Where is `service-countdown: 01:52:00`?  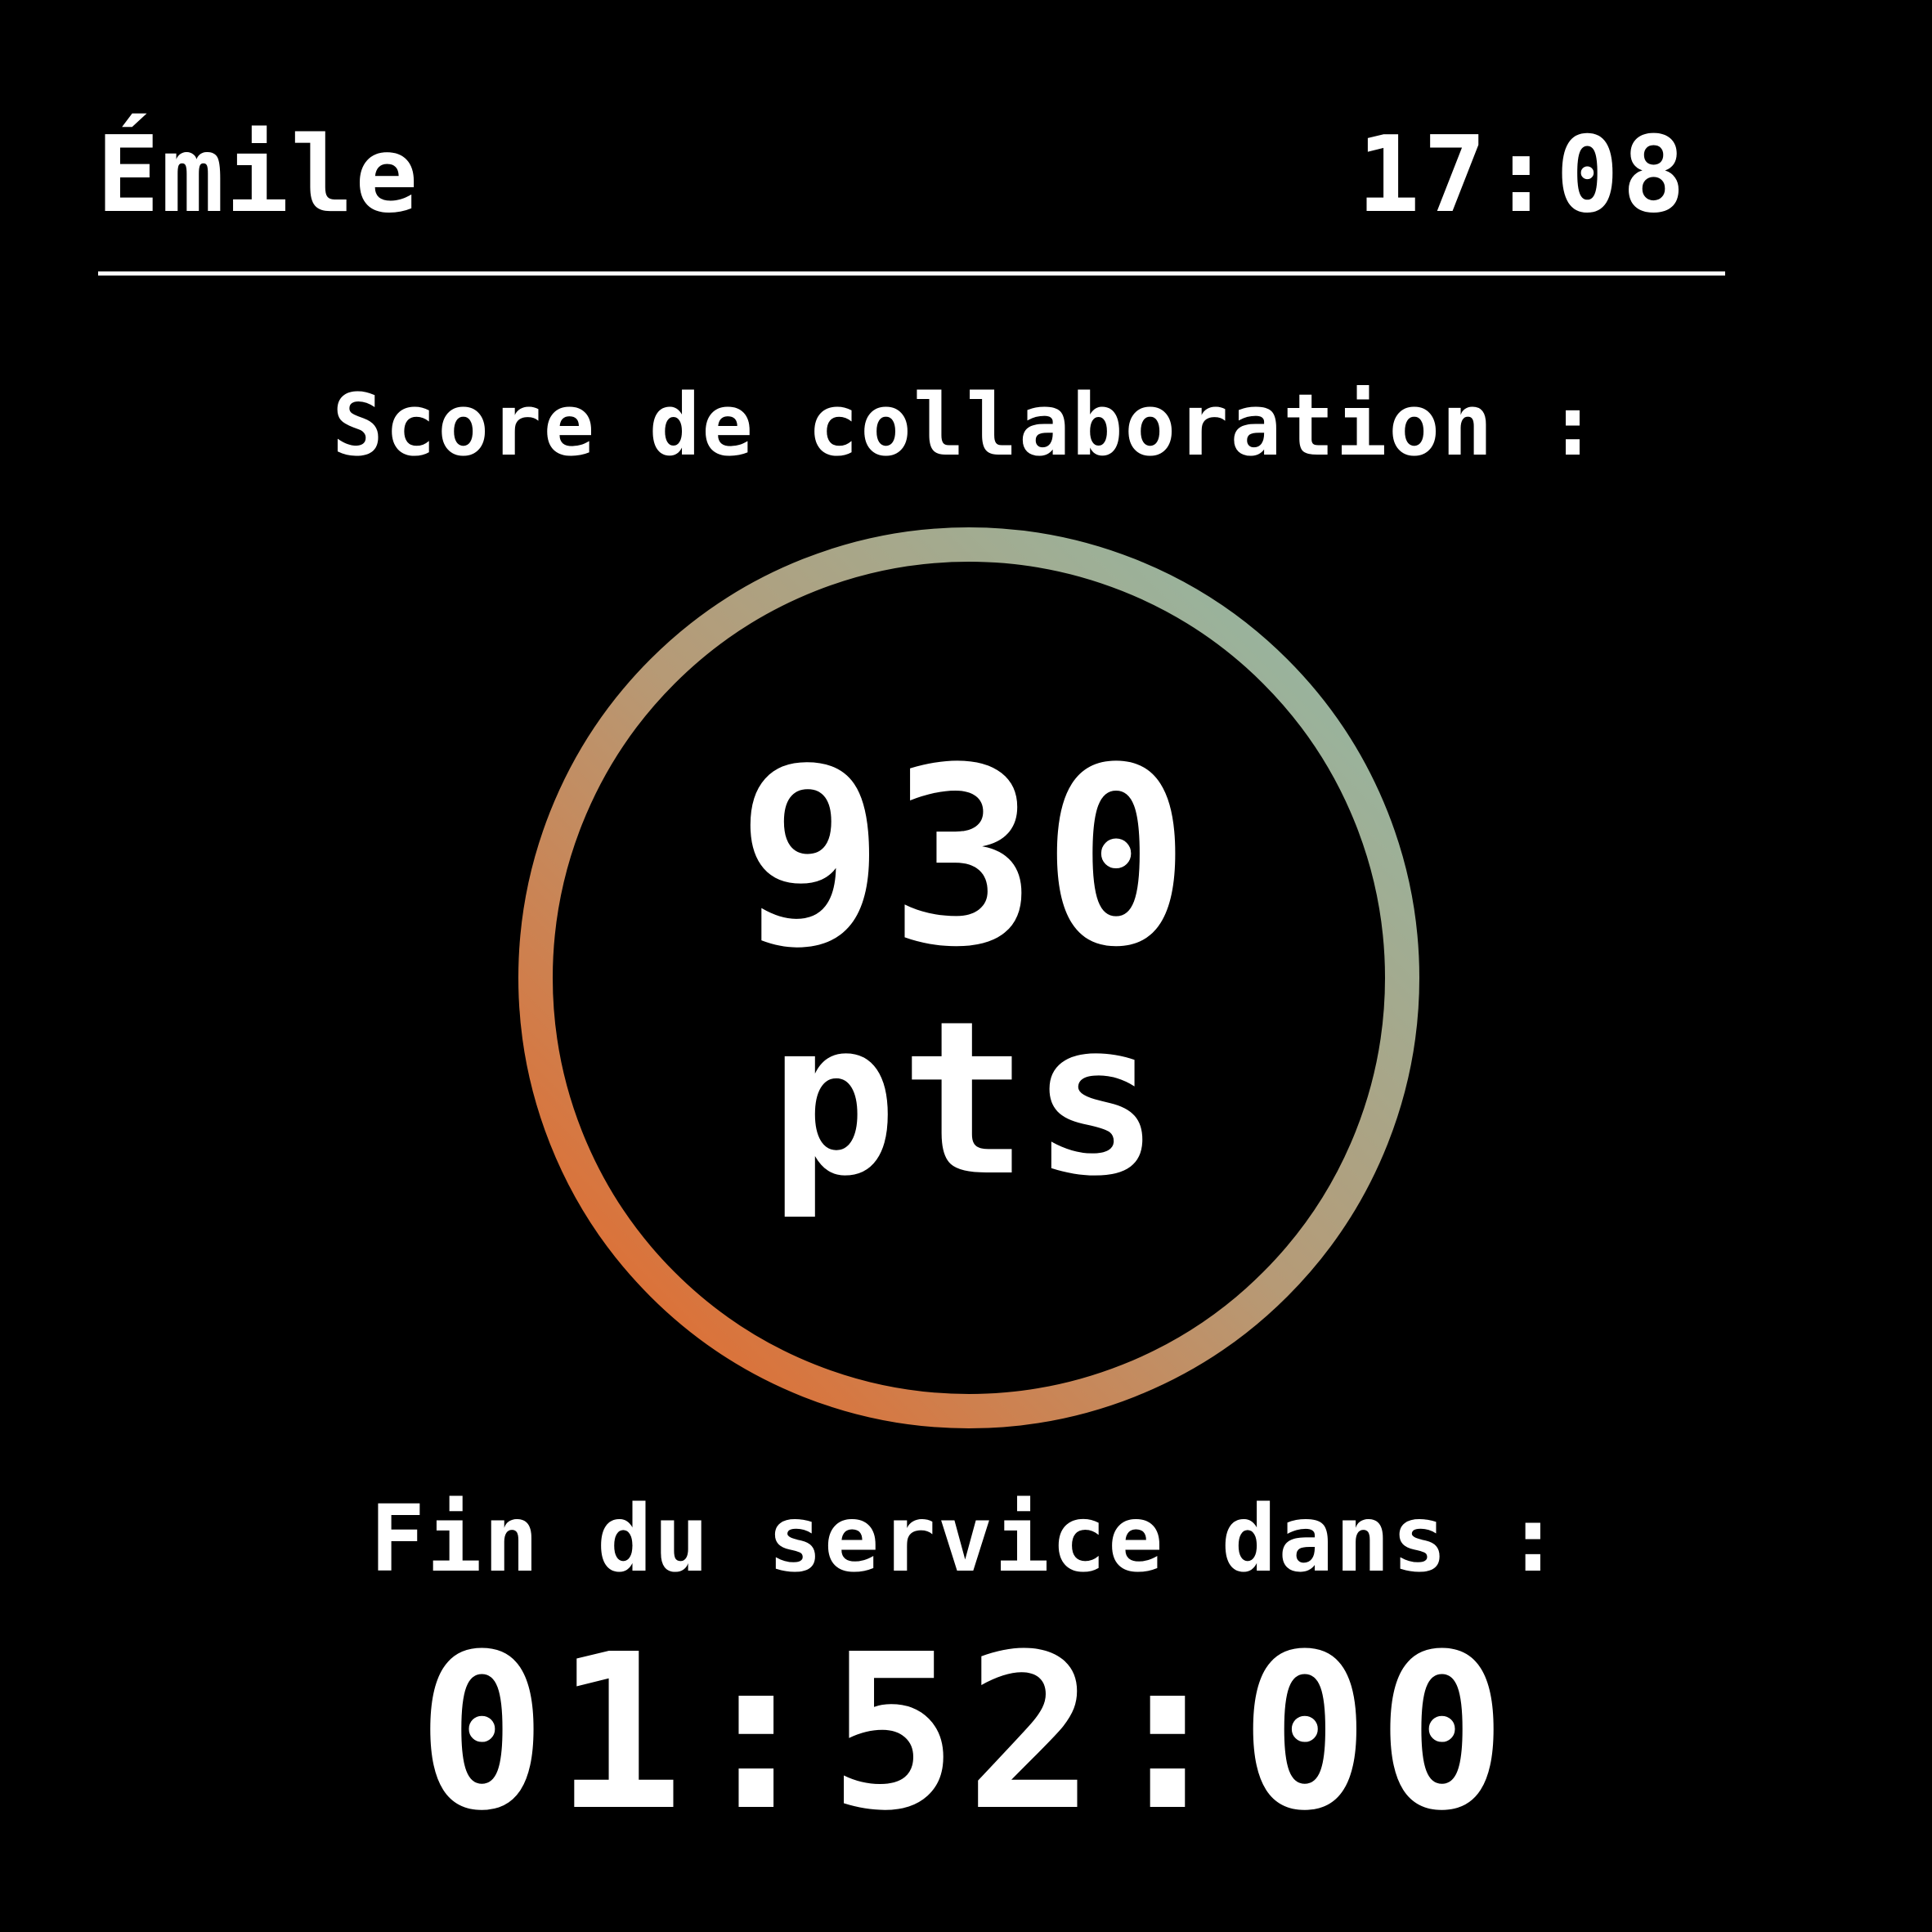
service-countdown: 01:52:00 is located at coordinates (966, 1733).